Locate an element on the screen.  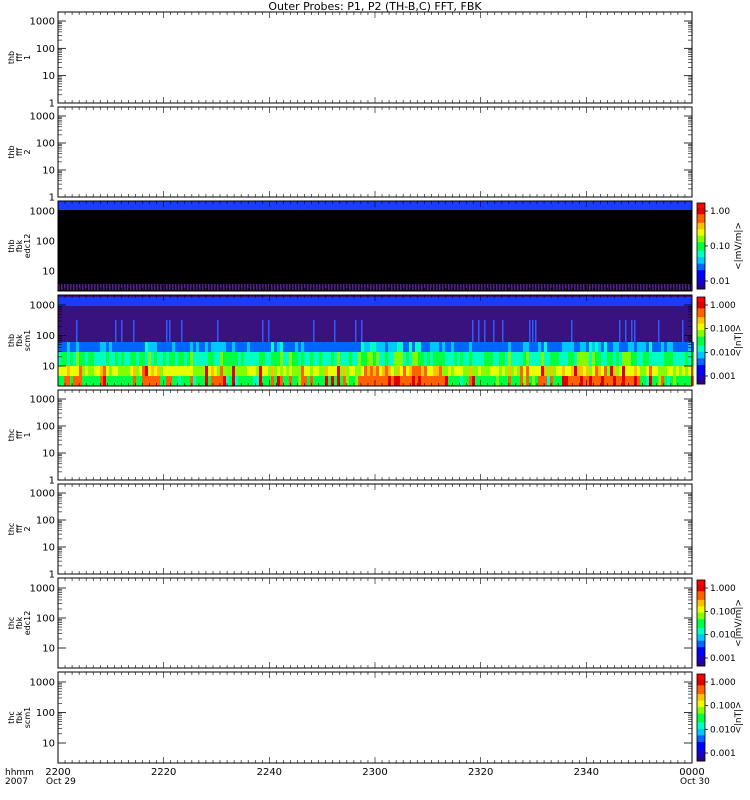
y-tick-label: 10 is located at coordinates (48, 76).